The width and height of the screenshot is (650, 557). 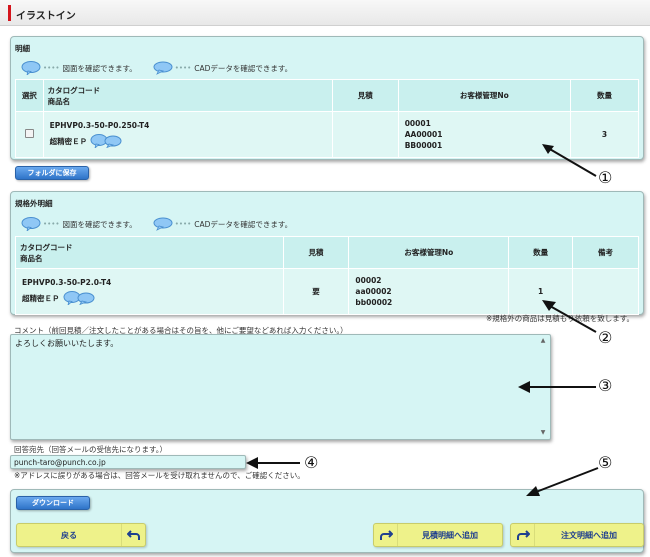 I want to click on email-field: punch-taro@punch.co.jp, so click(x=128, y=462).